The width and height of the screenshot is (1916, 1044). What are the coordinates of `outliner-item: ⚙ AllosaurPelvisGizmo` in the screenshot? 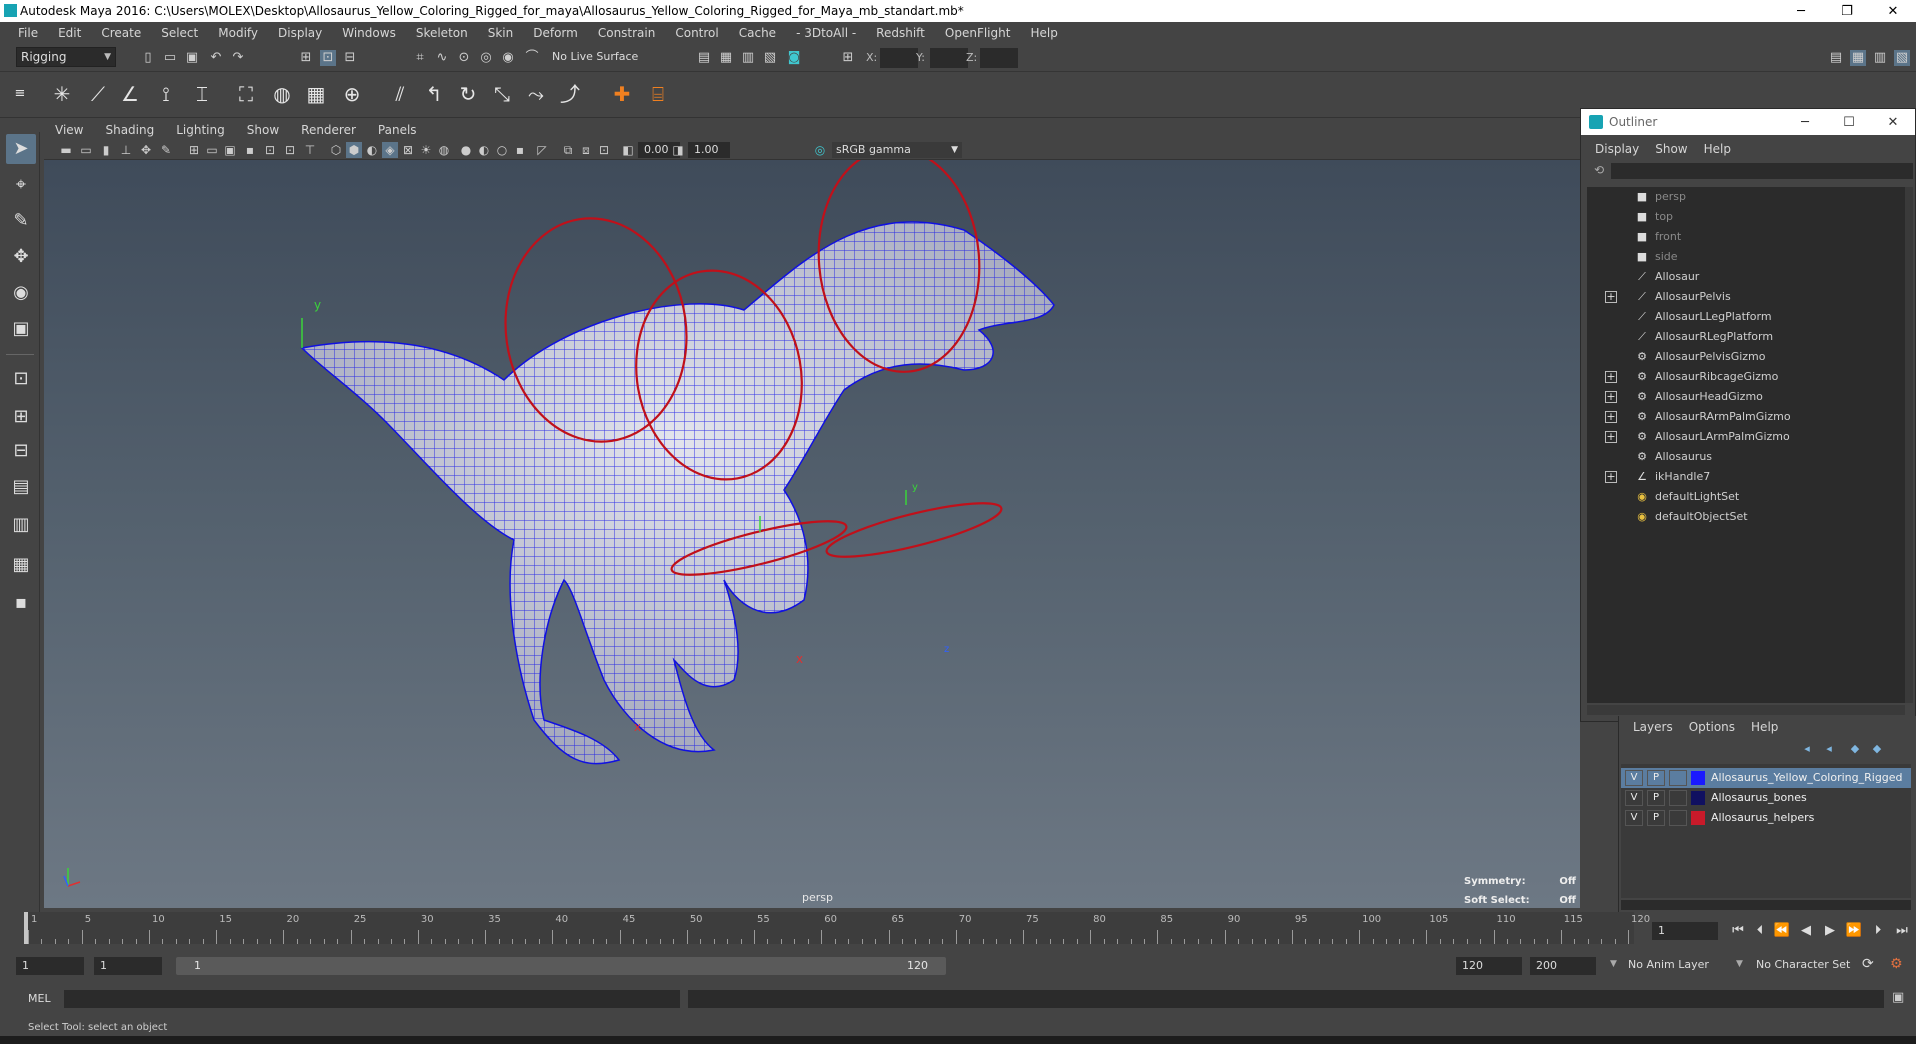 It's located at (1746, 357).